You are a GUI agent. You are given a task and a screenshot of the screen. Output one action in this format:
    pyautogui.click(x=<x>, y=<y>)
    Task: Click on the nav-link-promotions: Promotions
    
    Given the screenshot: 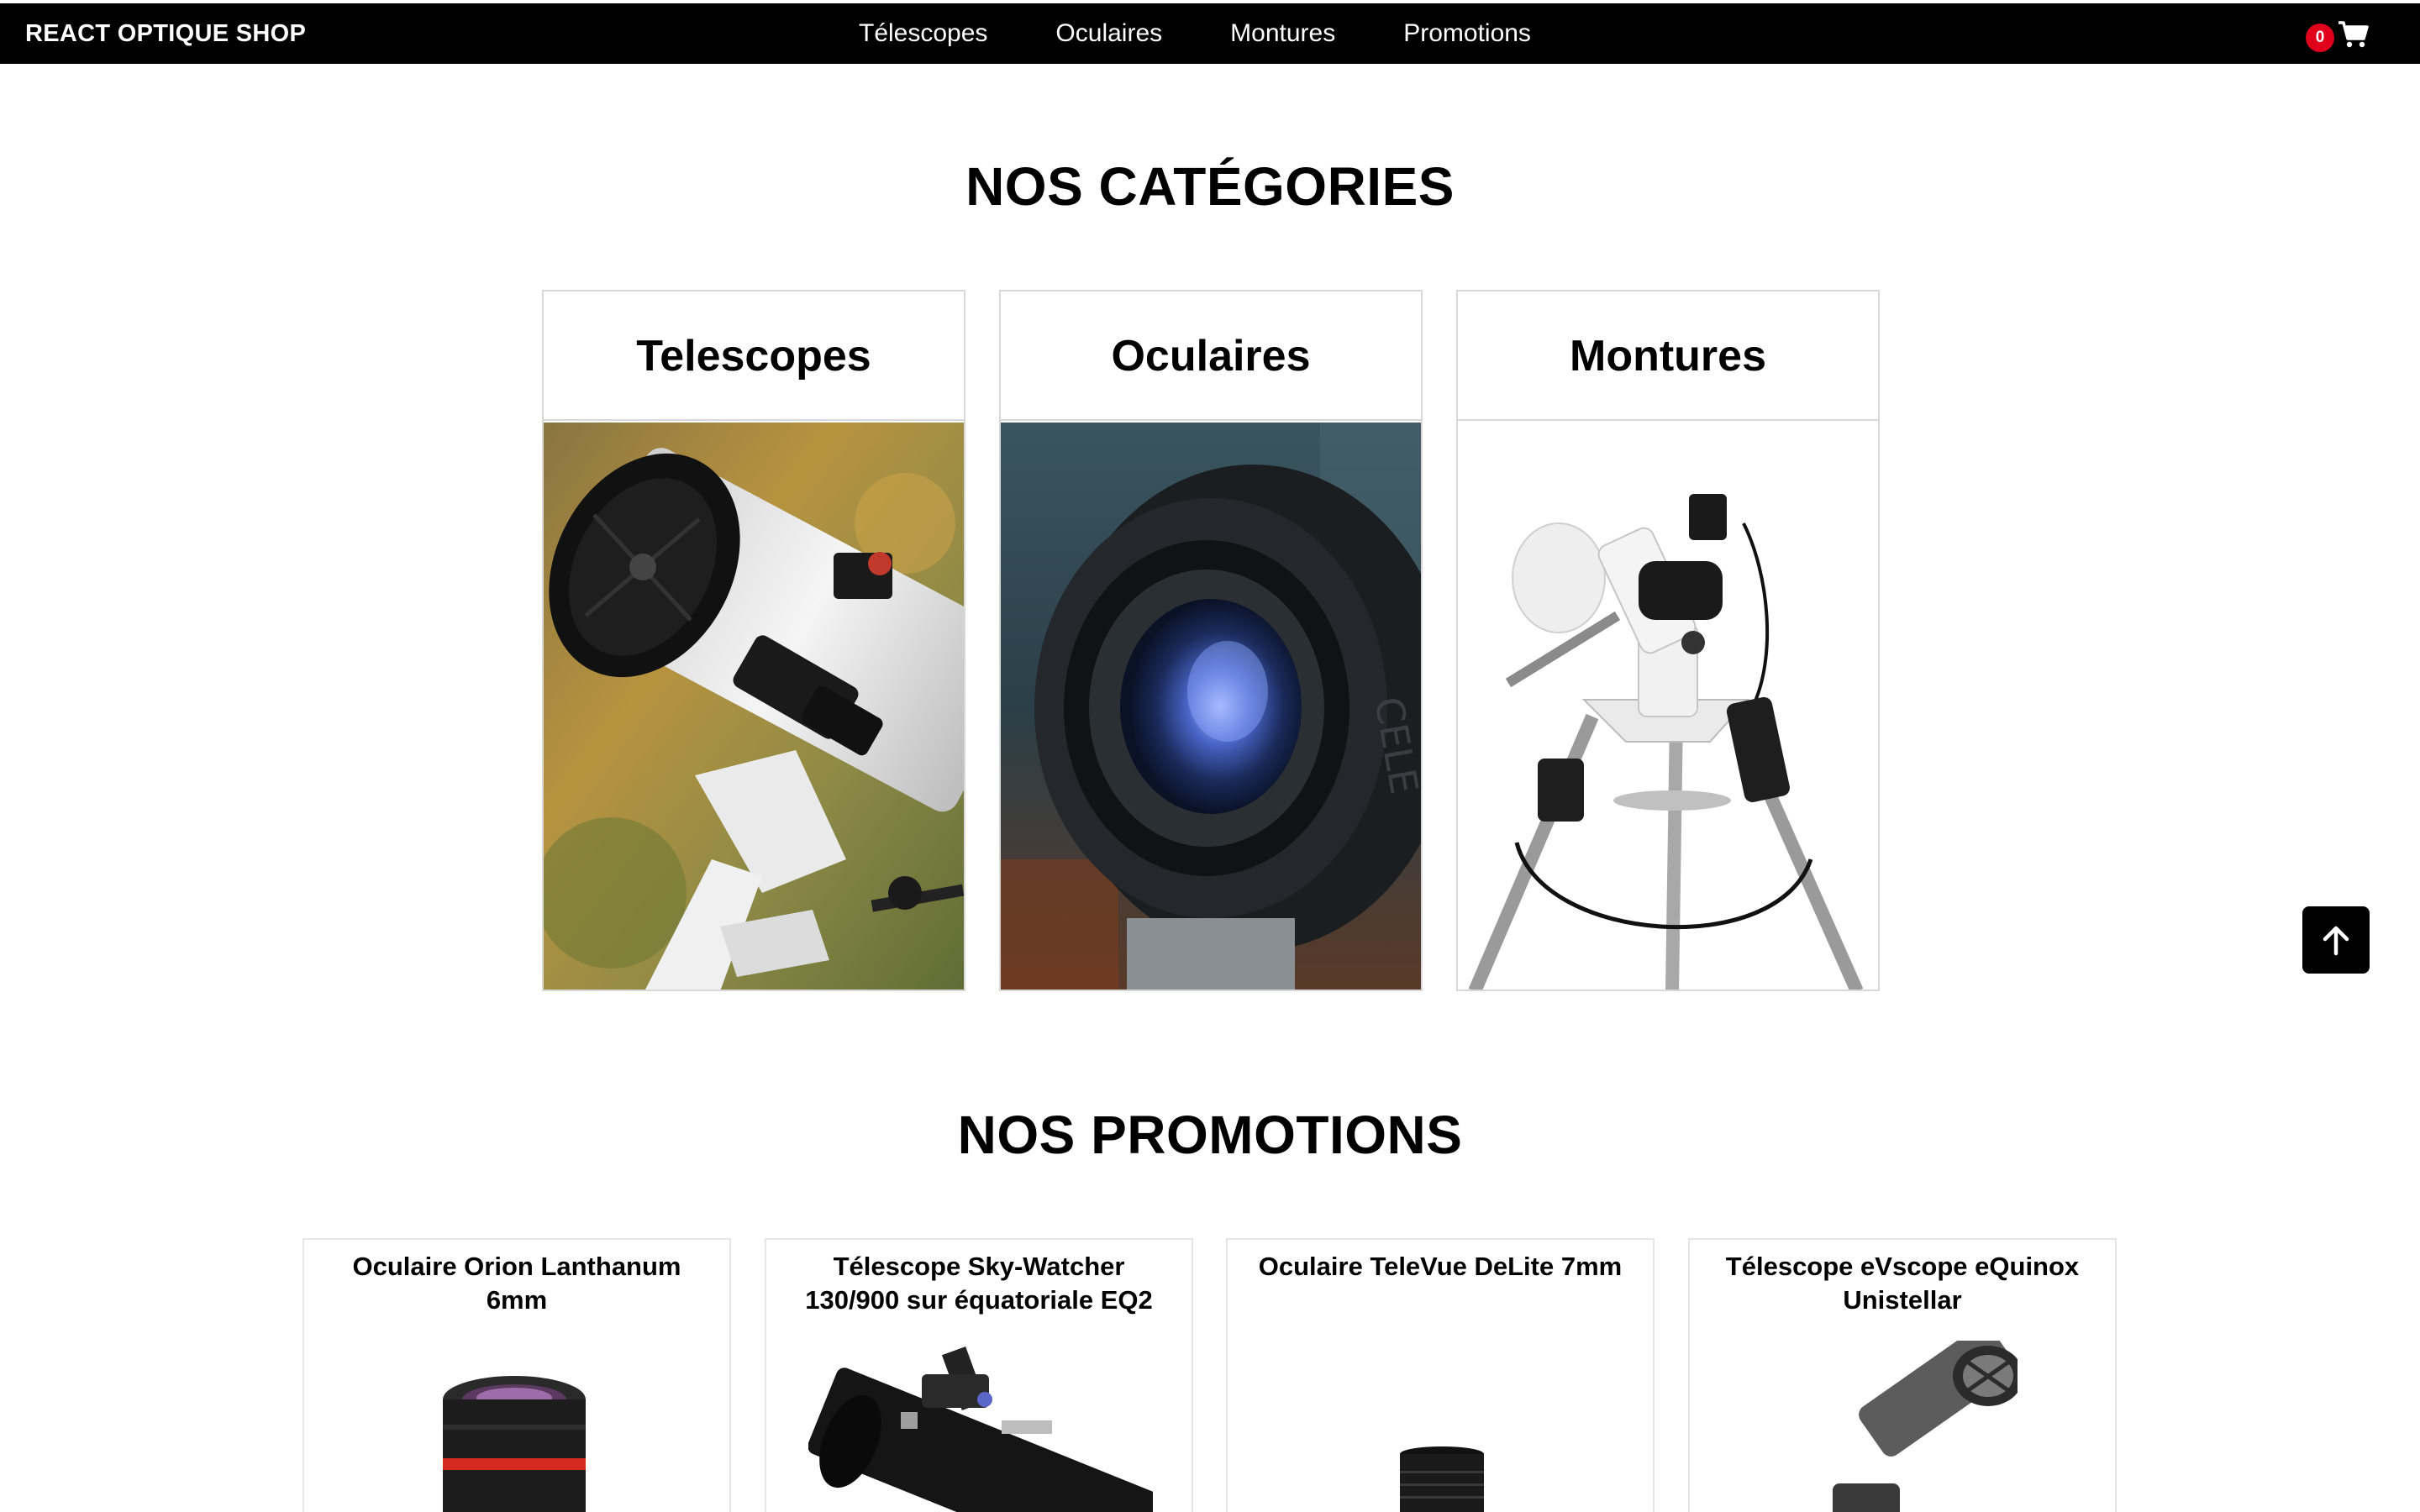 What is the action you would take?
    pyautogui.click(x=1467, y=33)
    